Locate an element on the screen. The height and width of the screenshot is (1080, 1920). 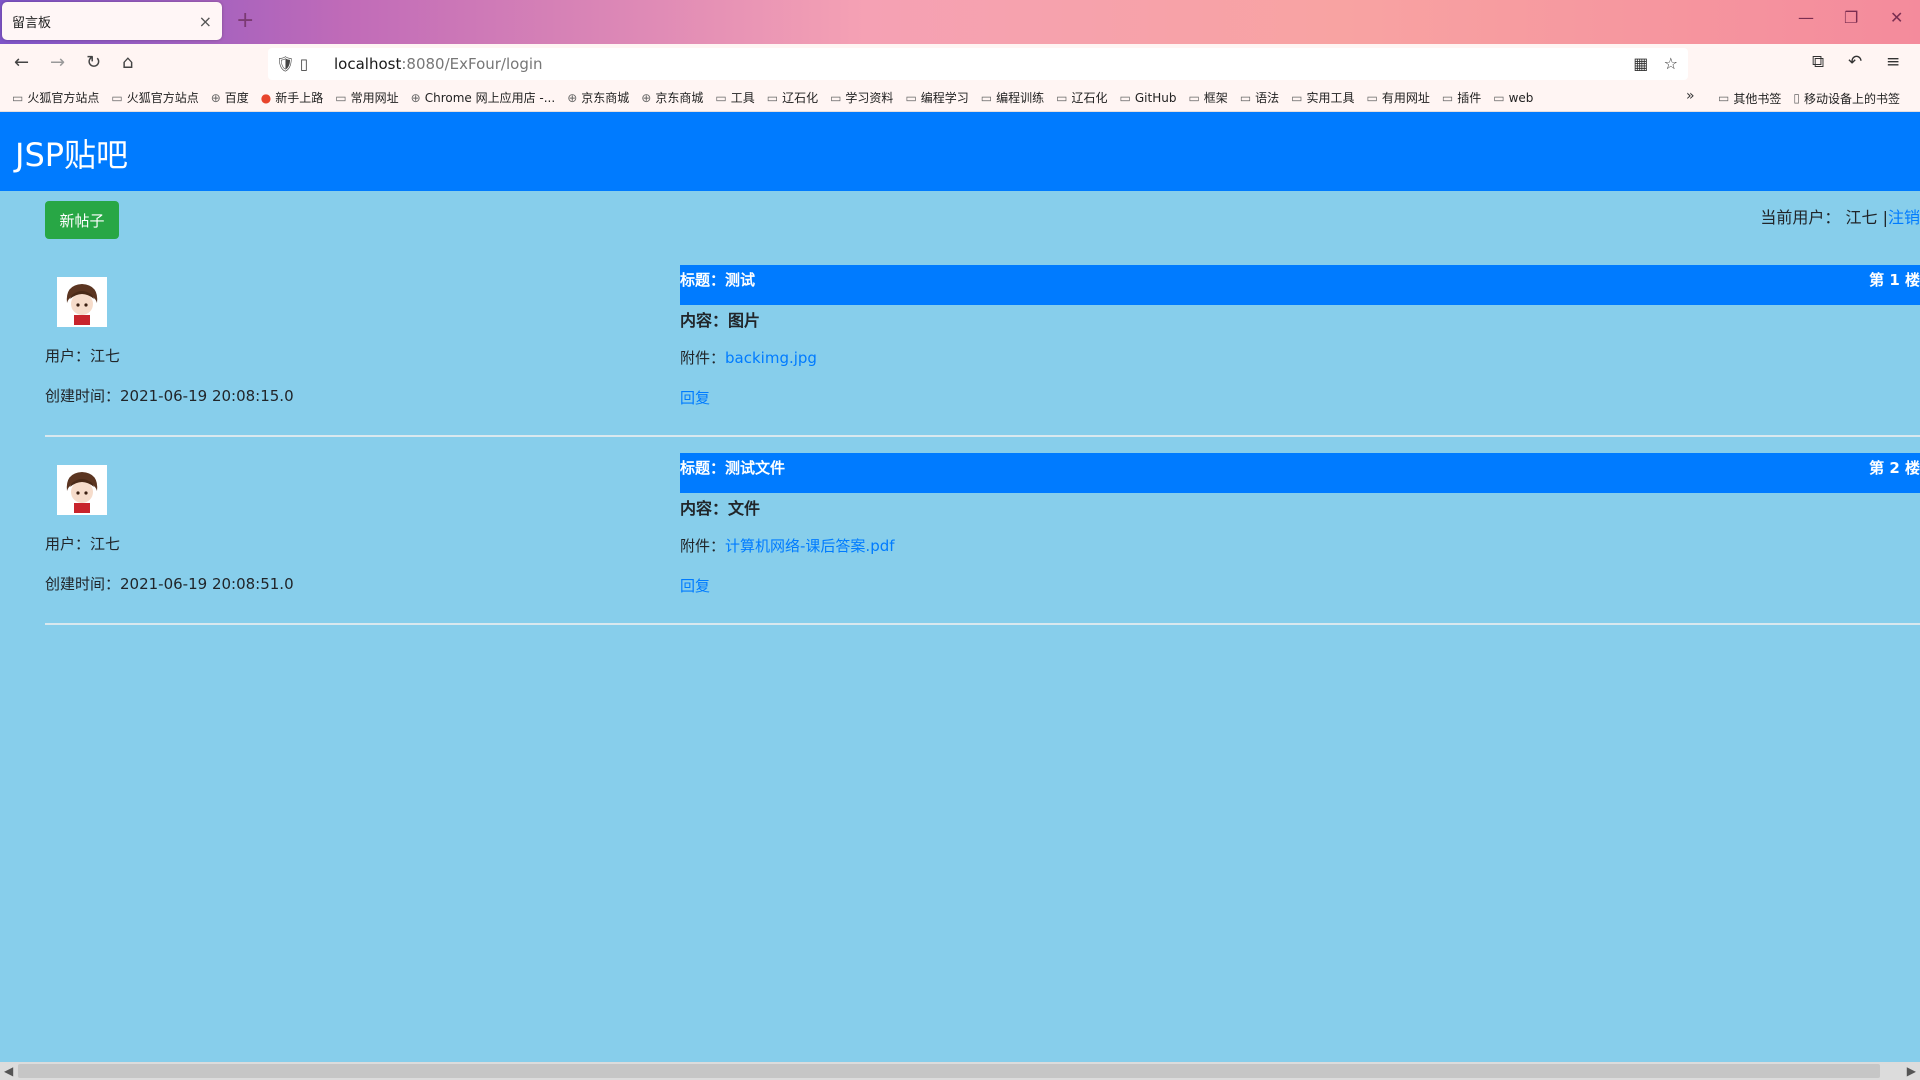
bookmark-item: ▭ web is located at coordinates (1513, 98).